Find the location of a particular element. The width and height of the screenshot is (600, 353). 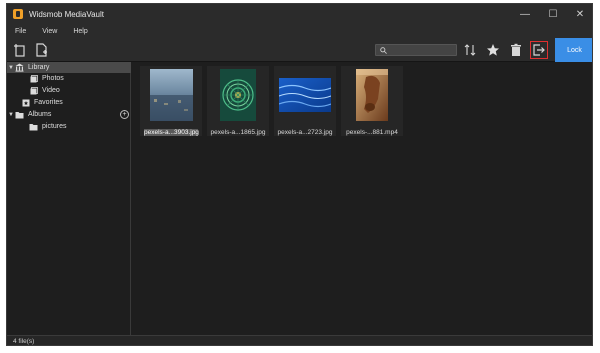

mandala-photo-thumbnail is located at coordinates (238, 95).